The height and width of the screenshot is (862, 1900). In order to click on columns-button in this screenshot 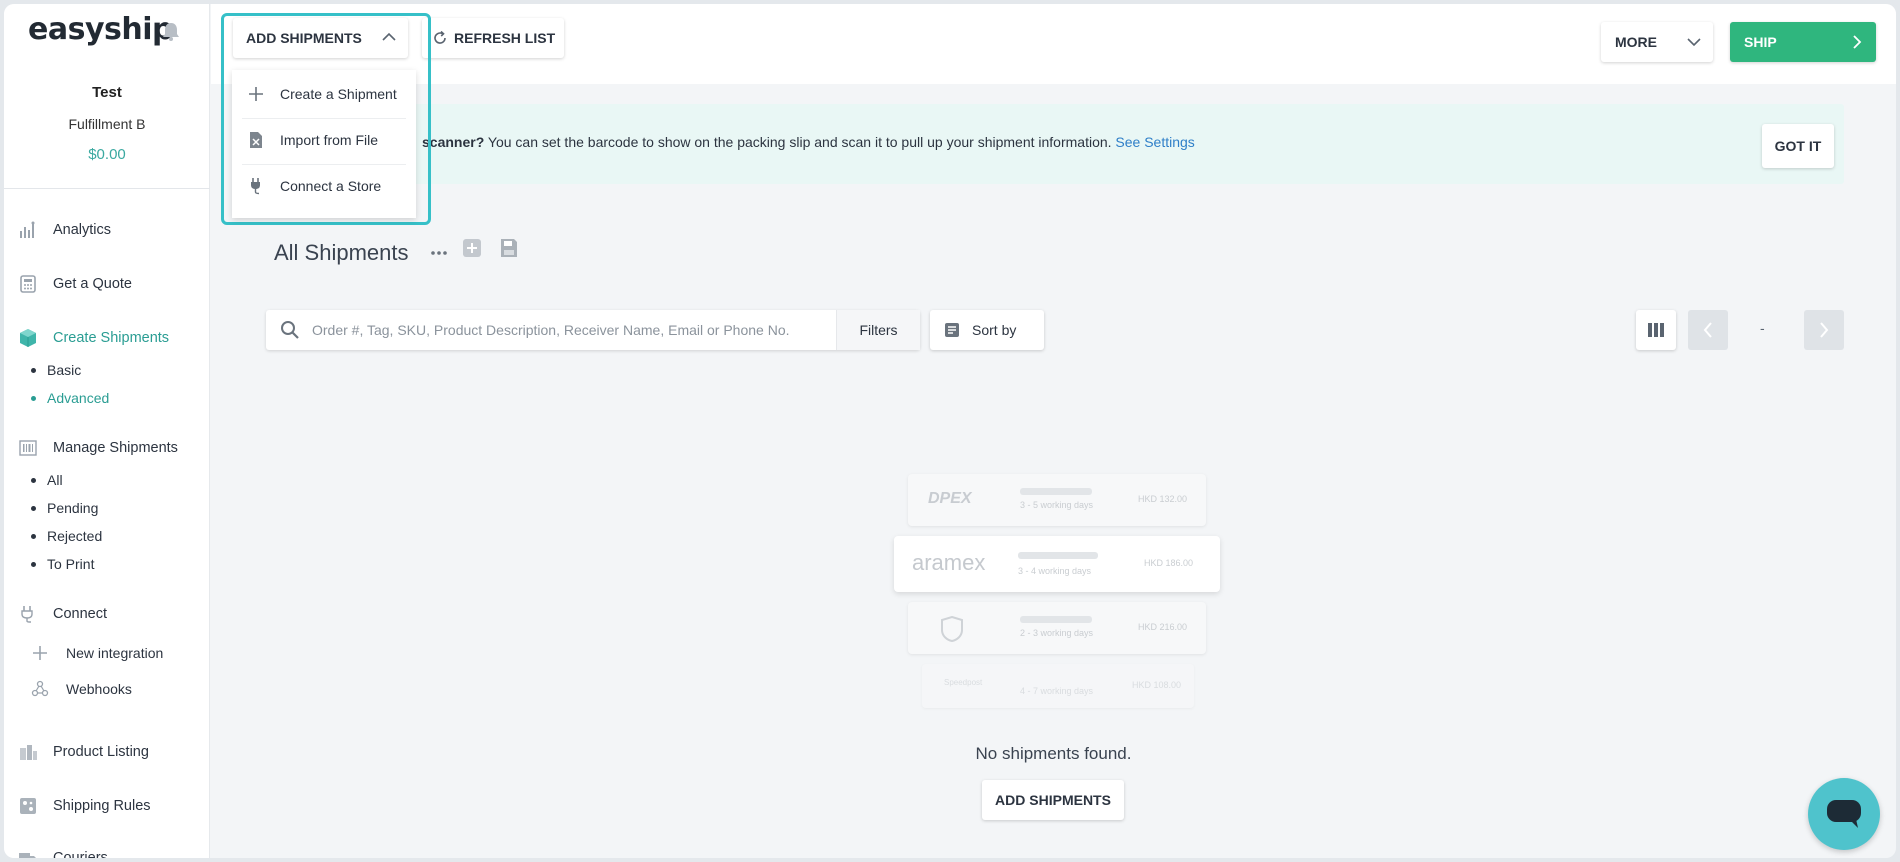, I will do `click(1656, 330)`.